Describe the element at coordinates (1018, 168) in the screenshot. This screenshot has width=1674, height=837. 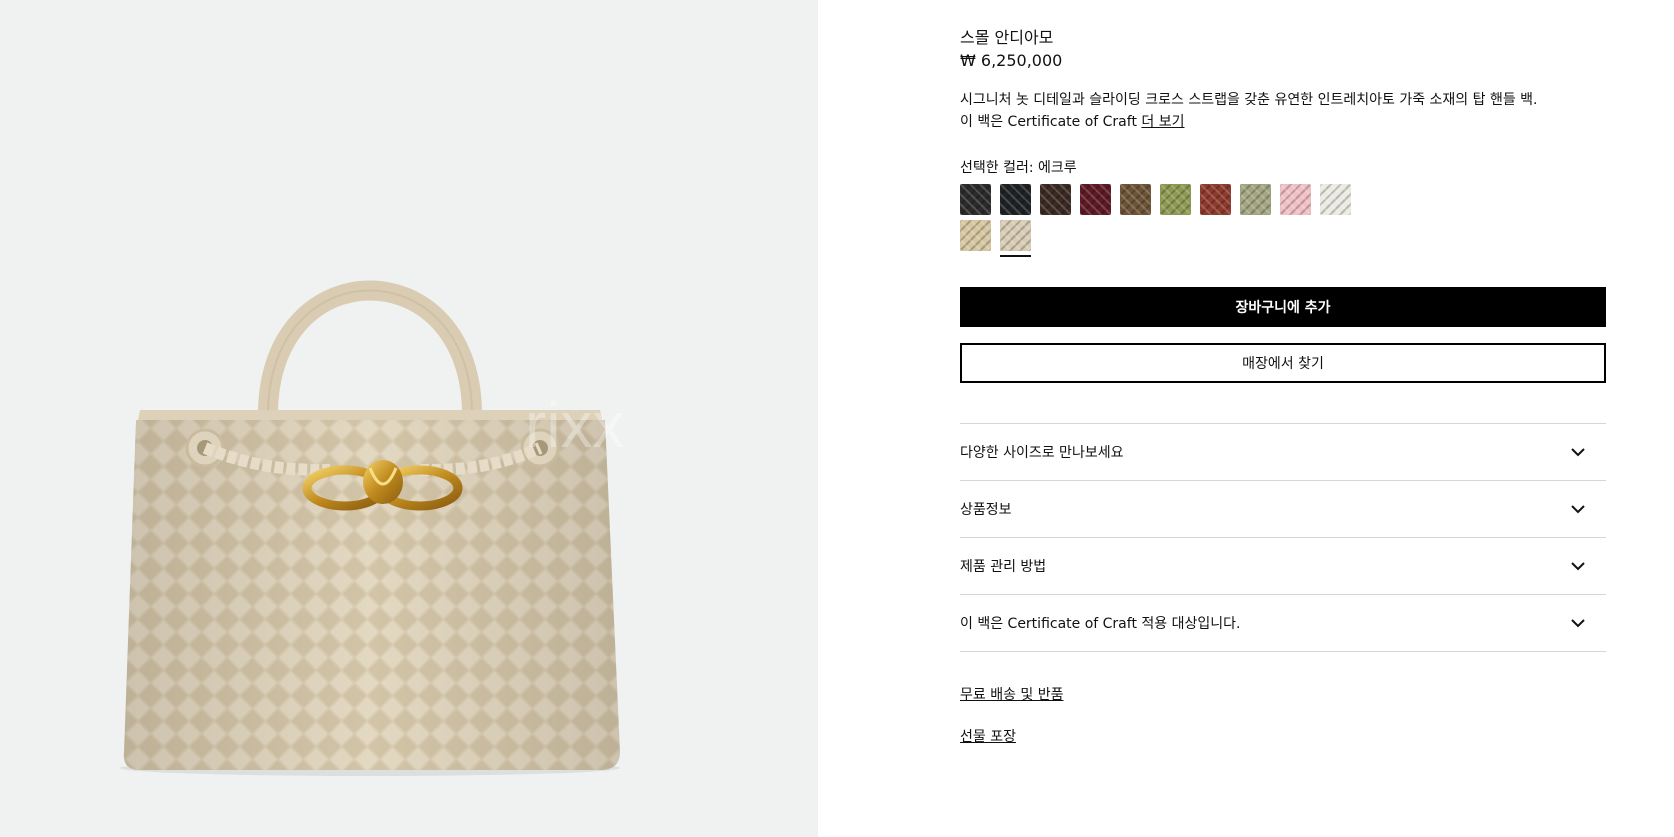
I see `selected-color-label: 선택한 컬러: 에크루` at that location.